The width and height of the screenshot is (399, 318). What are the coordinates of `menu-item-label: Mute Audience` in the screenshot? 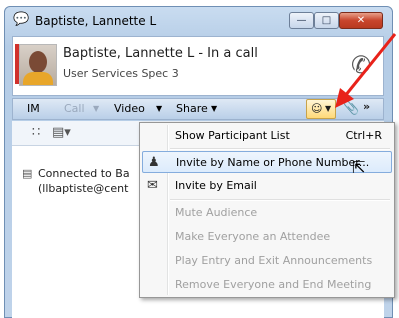 It's located at (216, 212).